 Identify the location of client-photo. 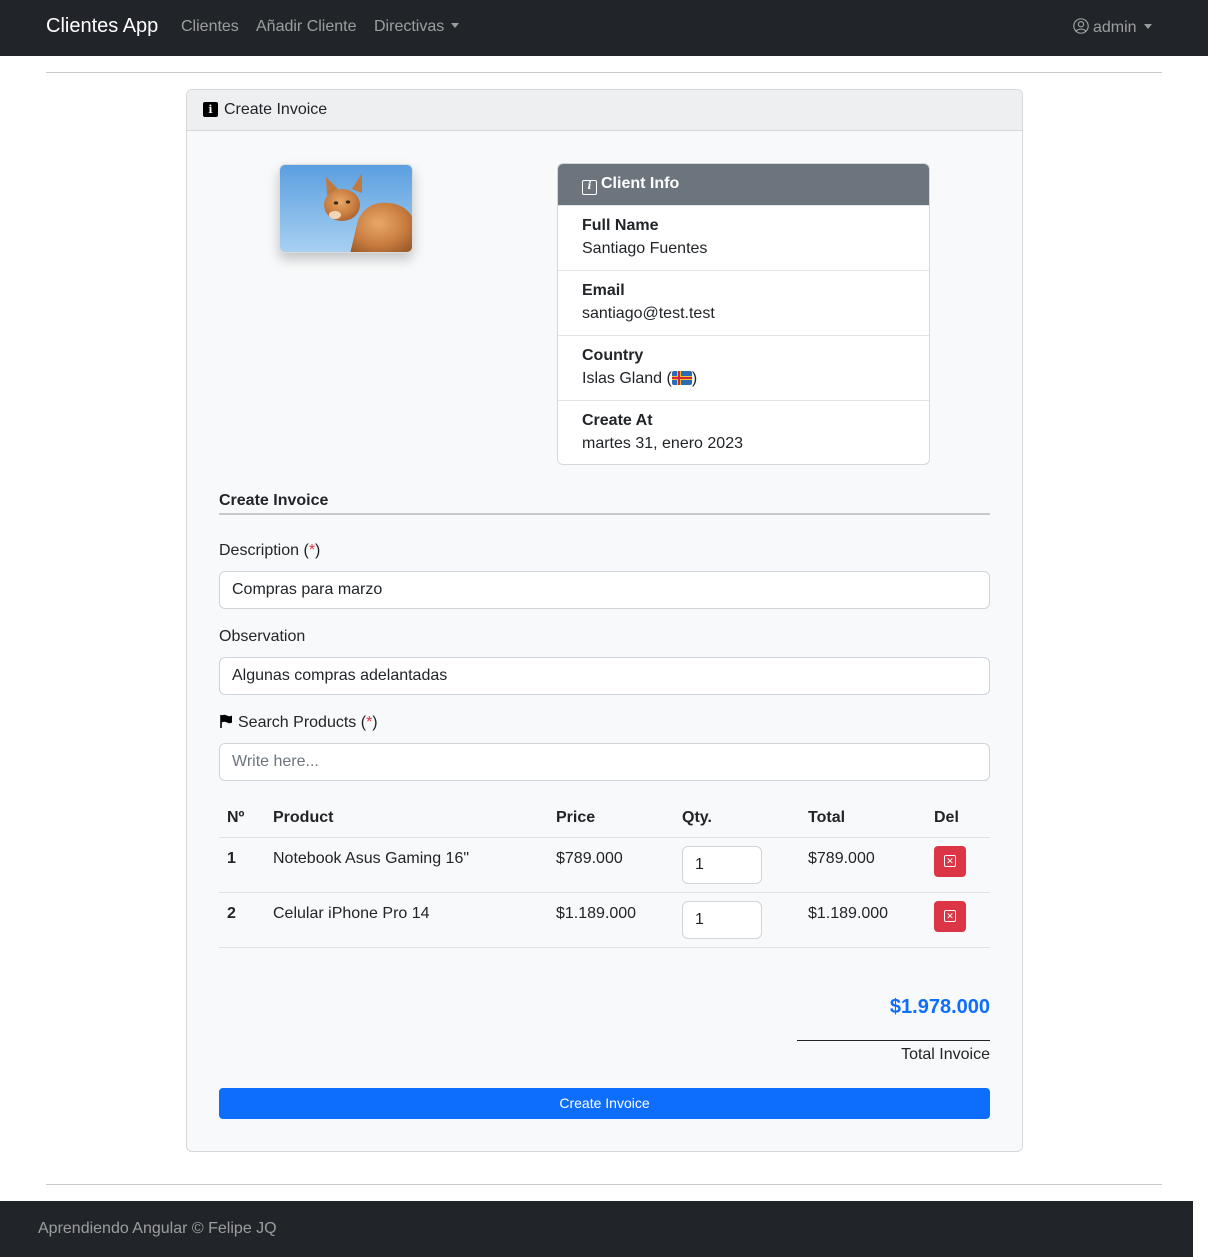
(346, 208).